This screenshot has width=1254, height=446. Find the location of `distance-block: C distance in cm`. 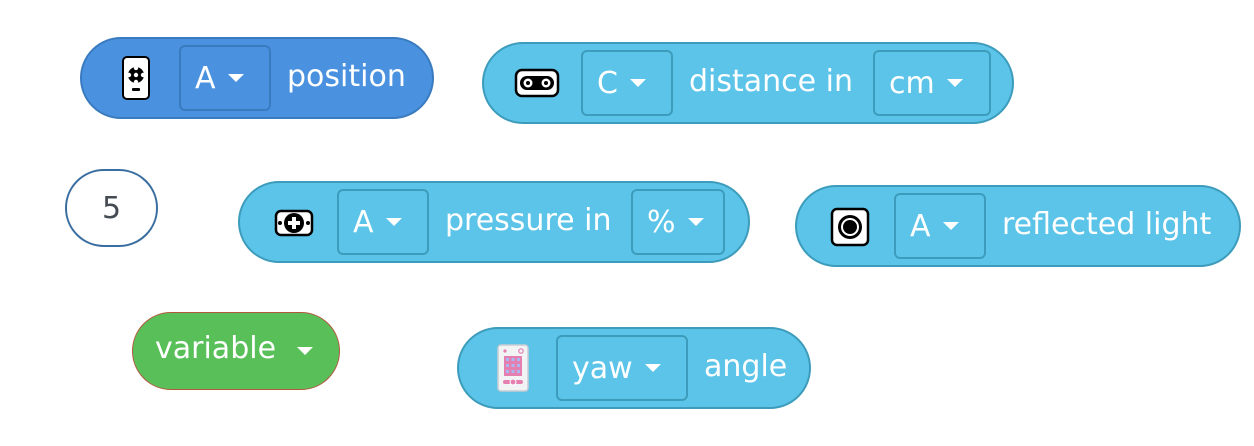

distance-block: C distance in cm is located at coordinates (748, 83).